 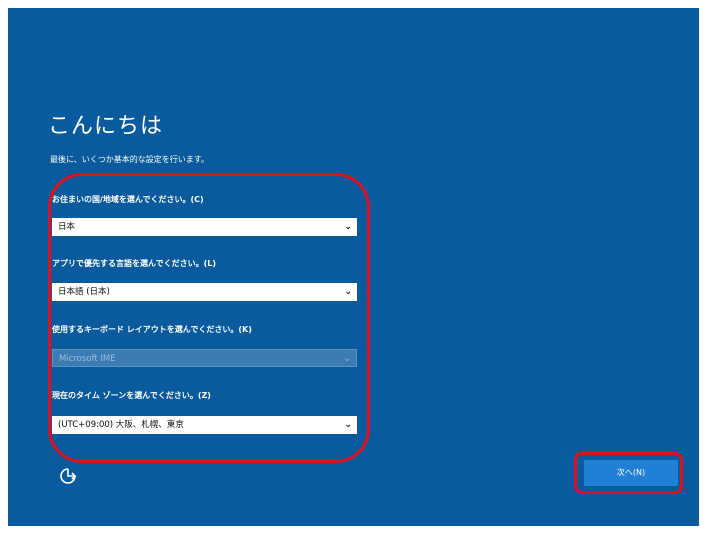 What do you see at coordinates (106, 126) in the screenshot?
I see `page-title: こんにちは` at bounding box center [106, 126].